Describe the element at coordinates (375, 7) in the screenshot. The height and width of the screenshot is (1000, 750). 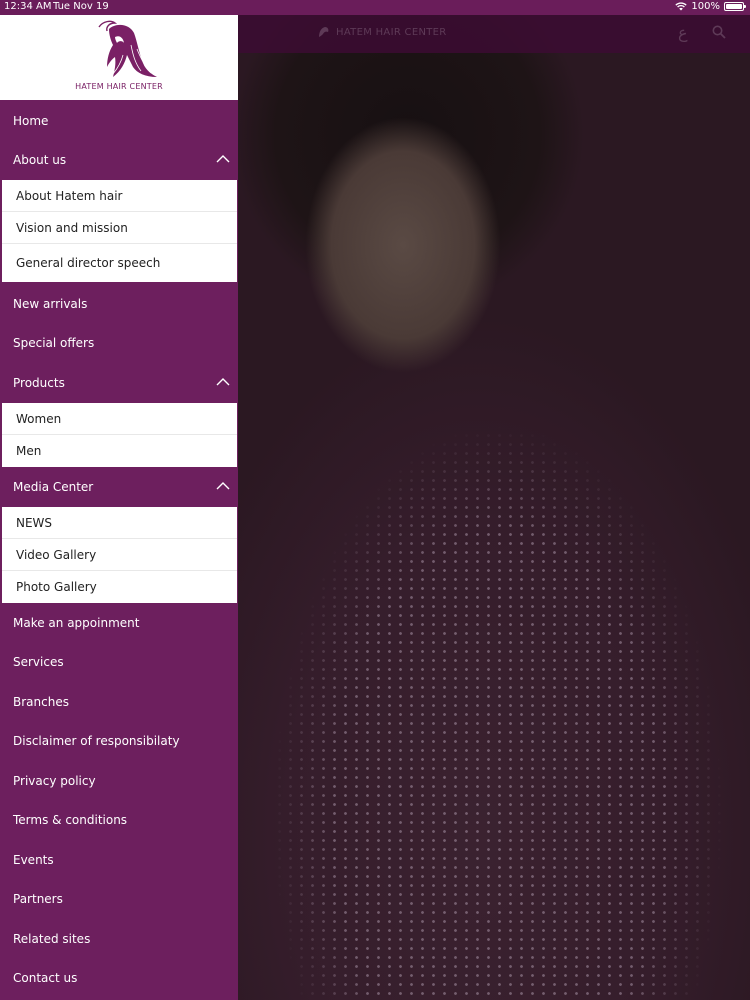
I see `status-bar: 12:34 AM Tue Nov 19 100%` at that location.